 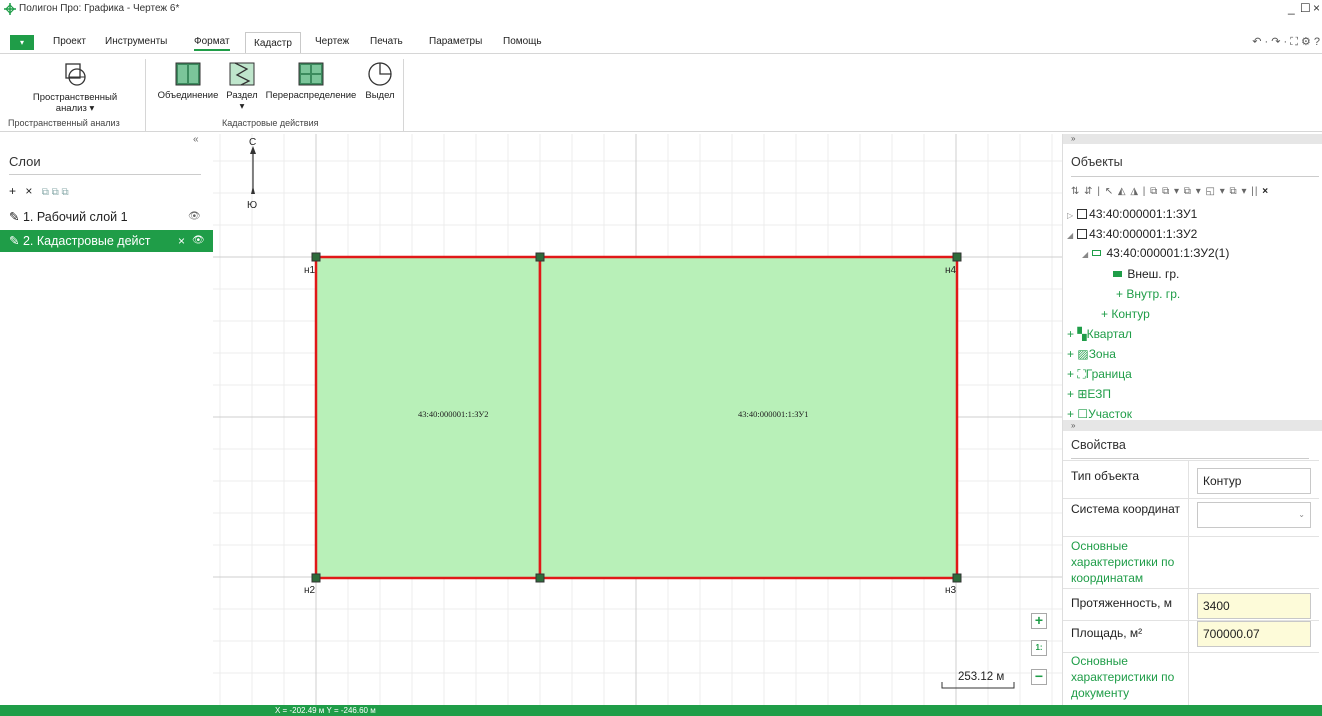 I want to click on tree-item-zu2-1: ◢ 43:40:000001:1:ЗУ2(1), so click(x=1155, y=254).